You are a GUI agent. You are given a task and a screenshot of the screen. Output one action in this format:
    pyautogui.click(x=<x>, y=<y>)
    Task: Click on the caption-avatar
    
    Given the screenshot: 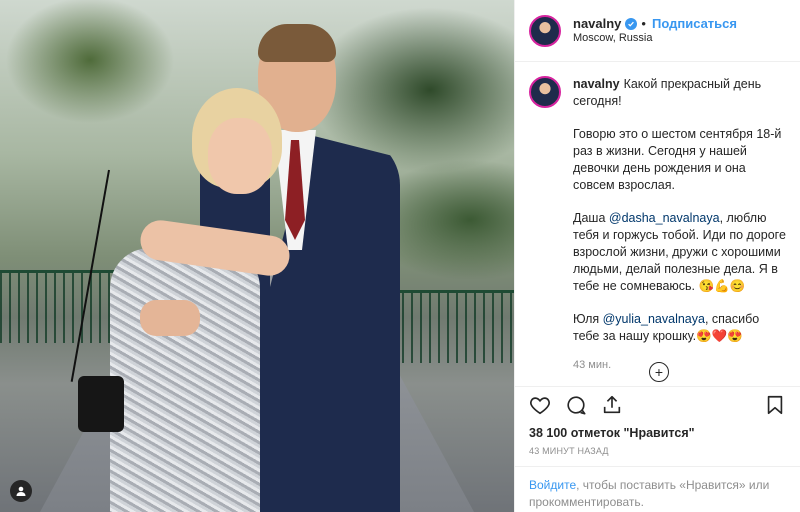 What is the action you would take?
    pyautogui.click(x=545, y=92)
    